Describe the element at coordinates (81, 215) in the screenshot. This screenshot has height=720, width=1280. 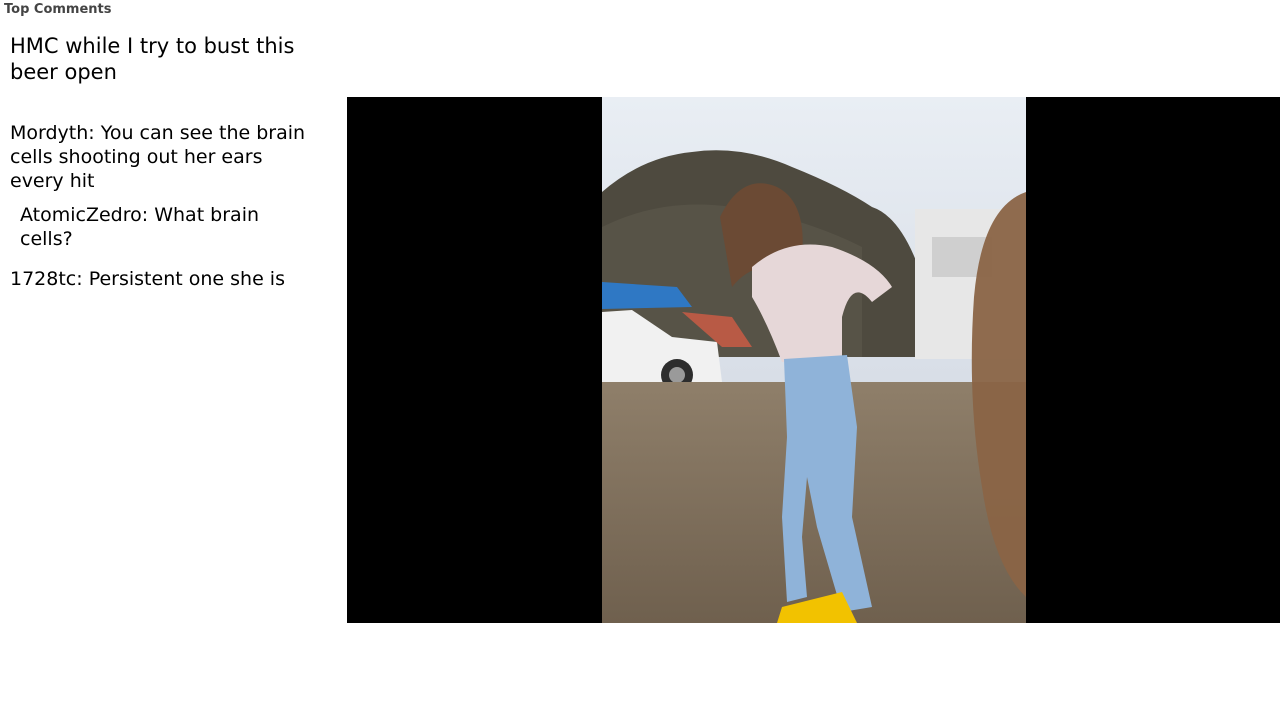
I see `comment-author: AtomicZedro` at that location.